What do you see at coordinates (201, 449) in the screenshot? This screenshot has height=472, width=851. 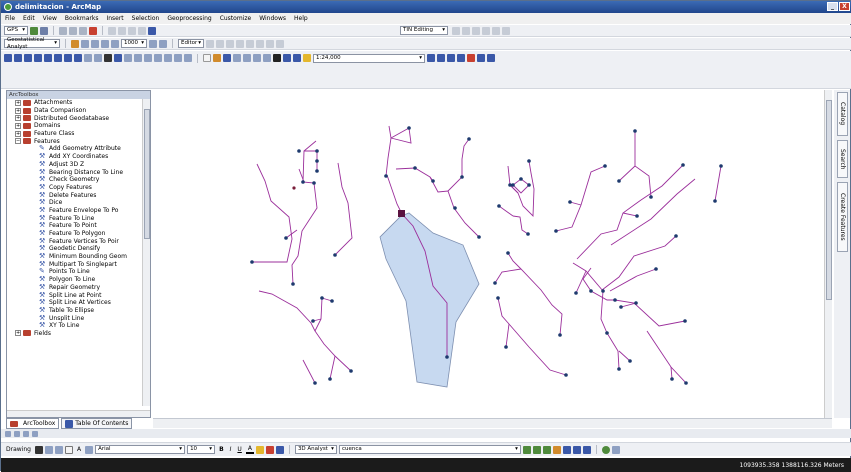 I see `font-size-dropdown: 10 ▾` at bounding box center [201, 449].